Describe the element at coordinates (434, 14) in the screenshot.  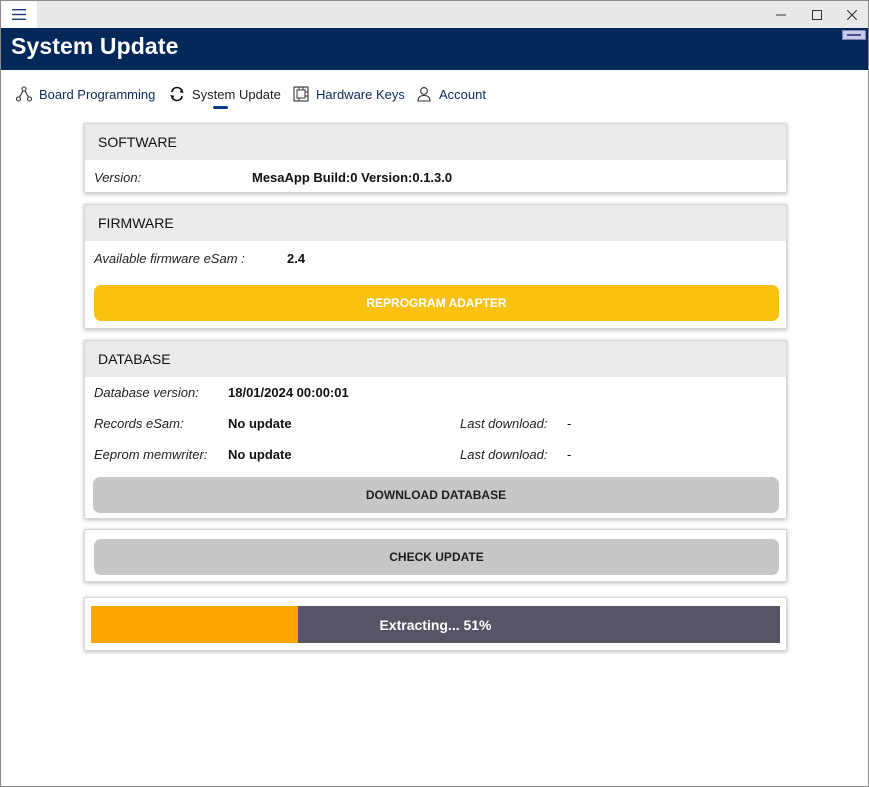
I see `title-bar` at that location.